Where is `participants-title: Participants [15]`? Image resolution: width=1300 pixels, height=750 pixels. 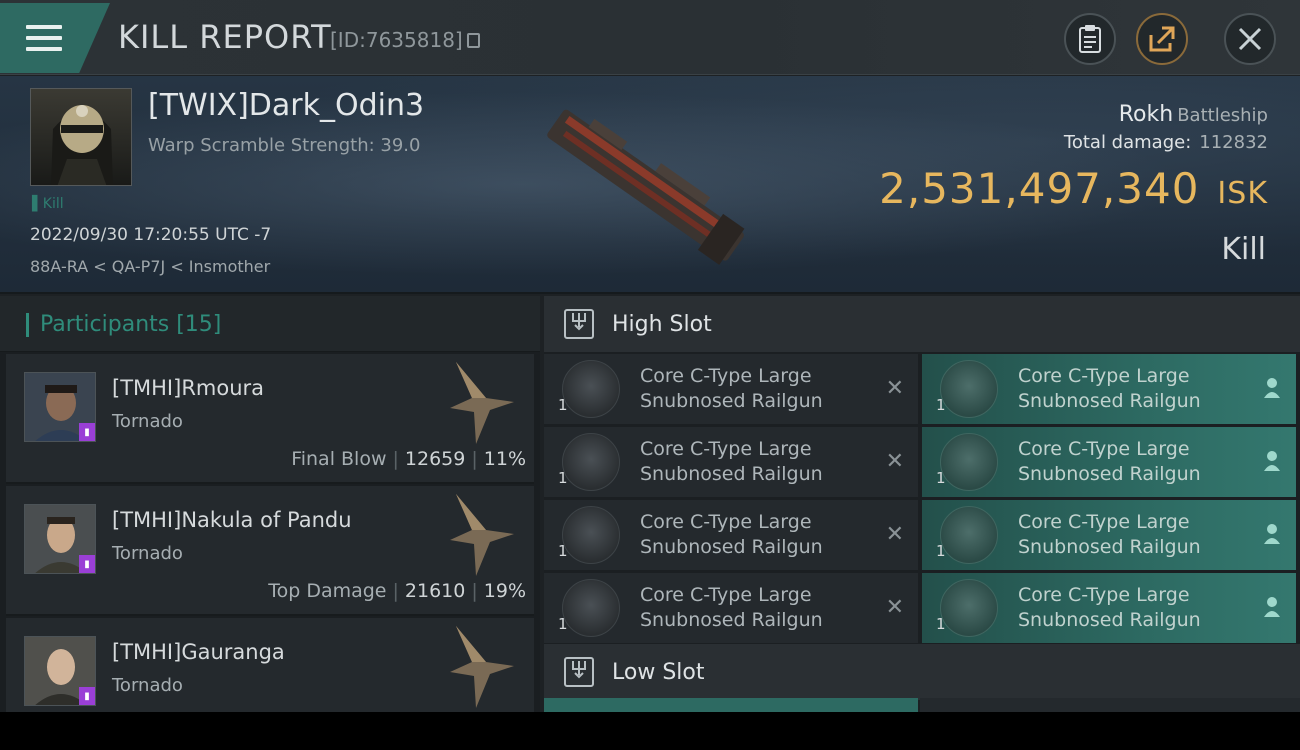 participants-title: Participants [15] is located at coordinates (131, 324).